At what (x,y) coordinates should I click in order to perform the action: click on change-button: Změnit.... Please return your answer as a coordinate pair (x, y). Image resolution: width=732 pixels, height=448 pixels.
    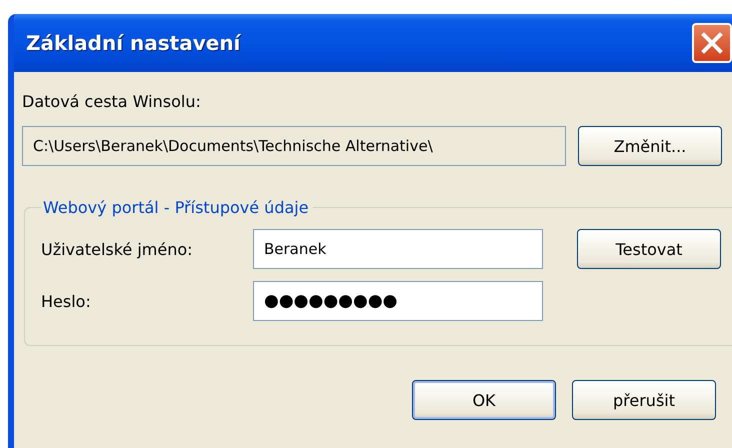
    Looking at the image, I should click on (650, 146).